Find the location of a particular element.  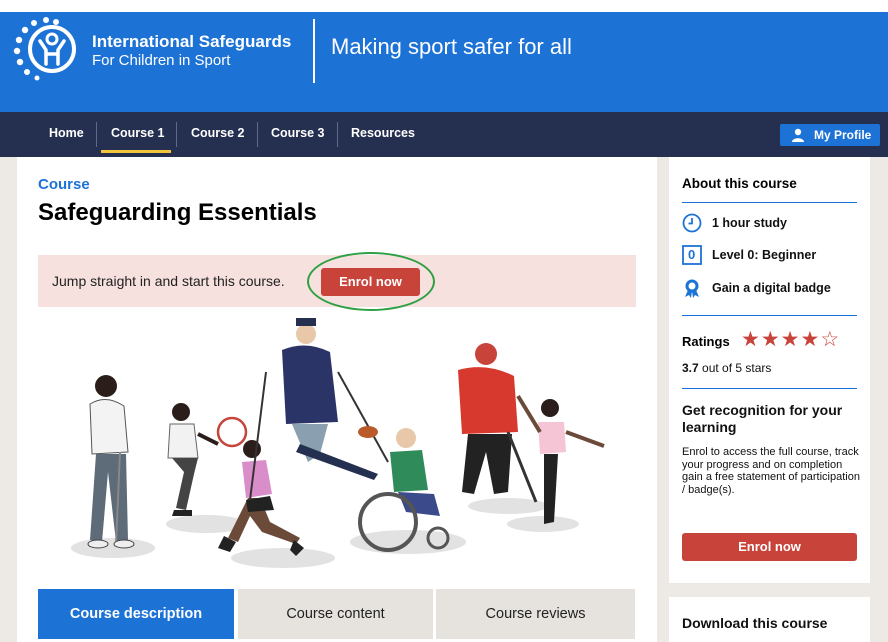

nav-item-course-2: Course 2 is located at coordinates (218, 134).